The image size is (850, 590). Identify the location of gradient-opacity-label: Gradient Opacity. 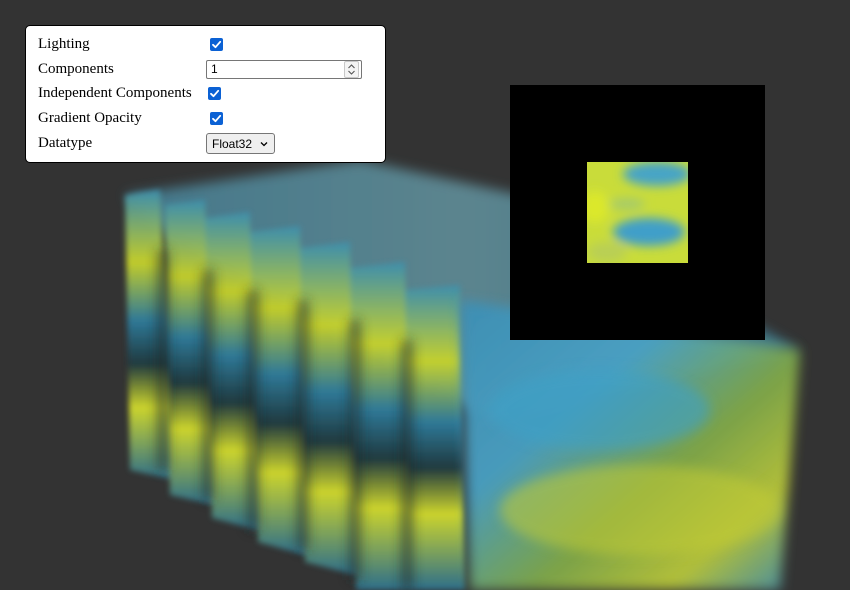
(90, 118).